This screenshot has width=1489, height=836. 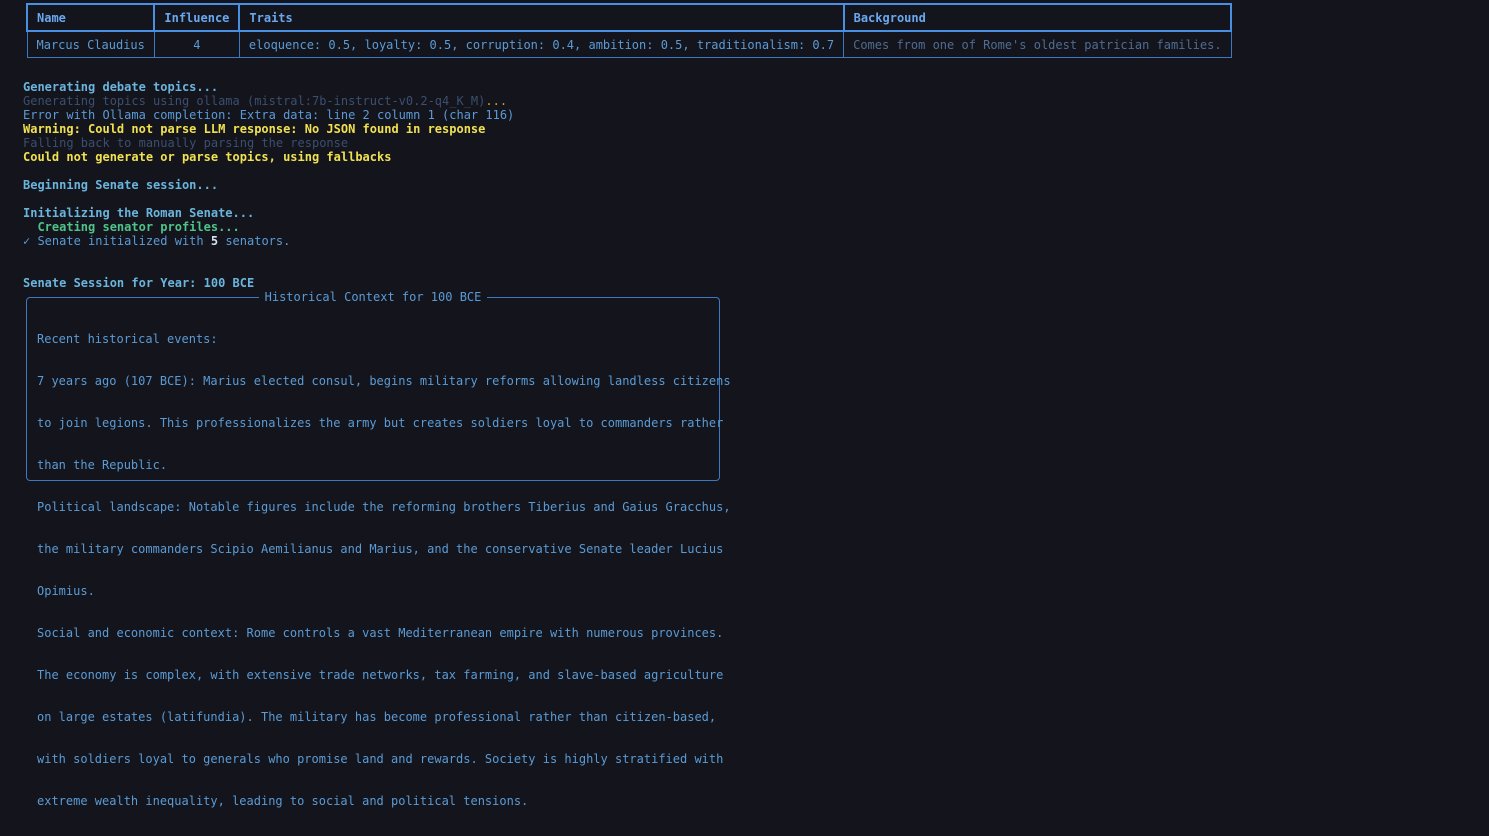 What do you see at coordinates (196, 44) in the screenshot?
I see `senator-influence-cell: 4` at bounding box center [196, 44].